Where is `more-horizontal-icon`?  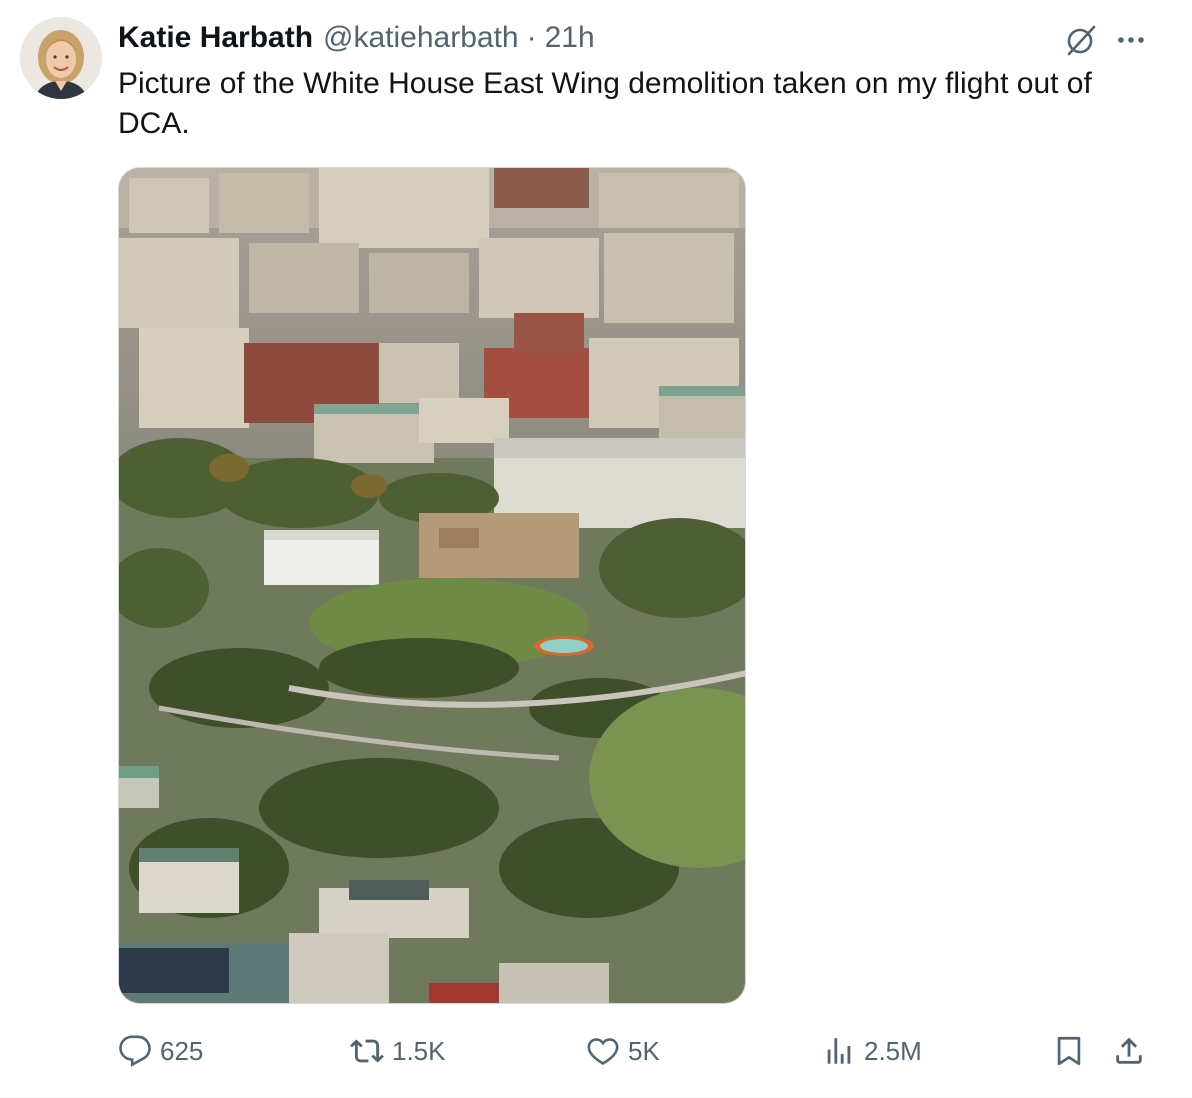
more-horizontal-icon is located at coordinates (1131, 40).